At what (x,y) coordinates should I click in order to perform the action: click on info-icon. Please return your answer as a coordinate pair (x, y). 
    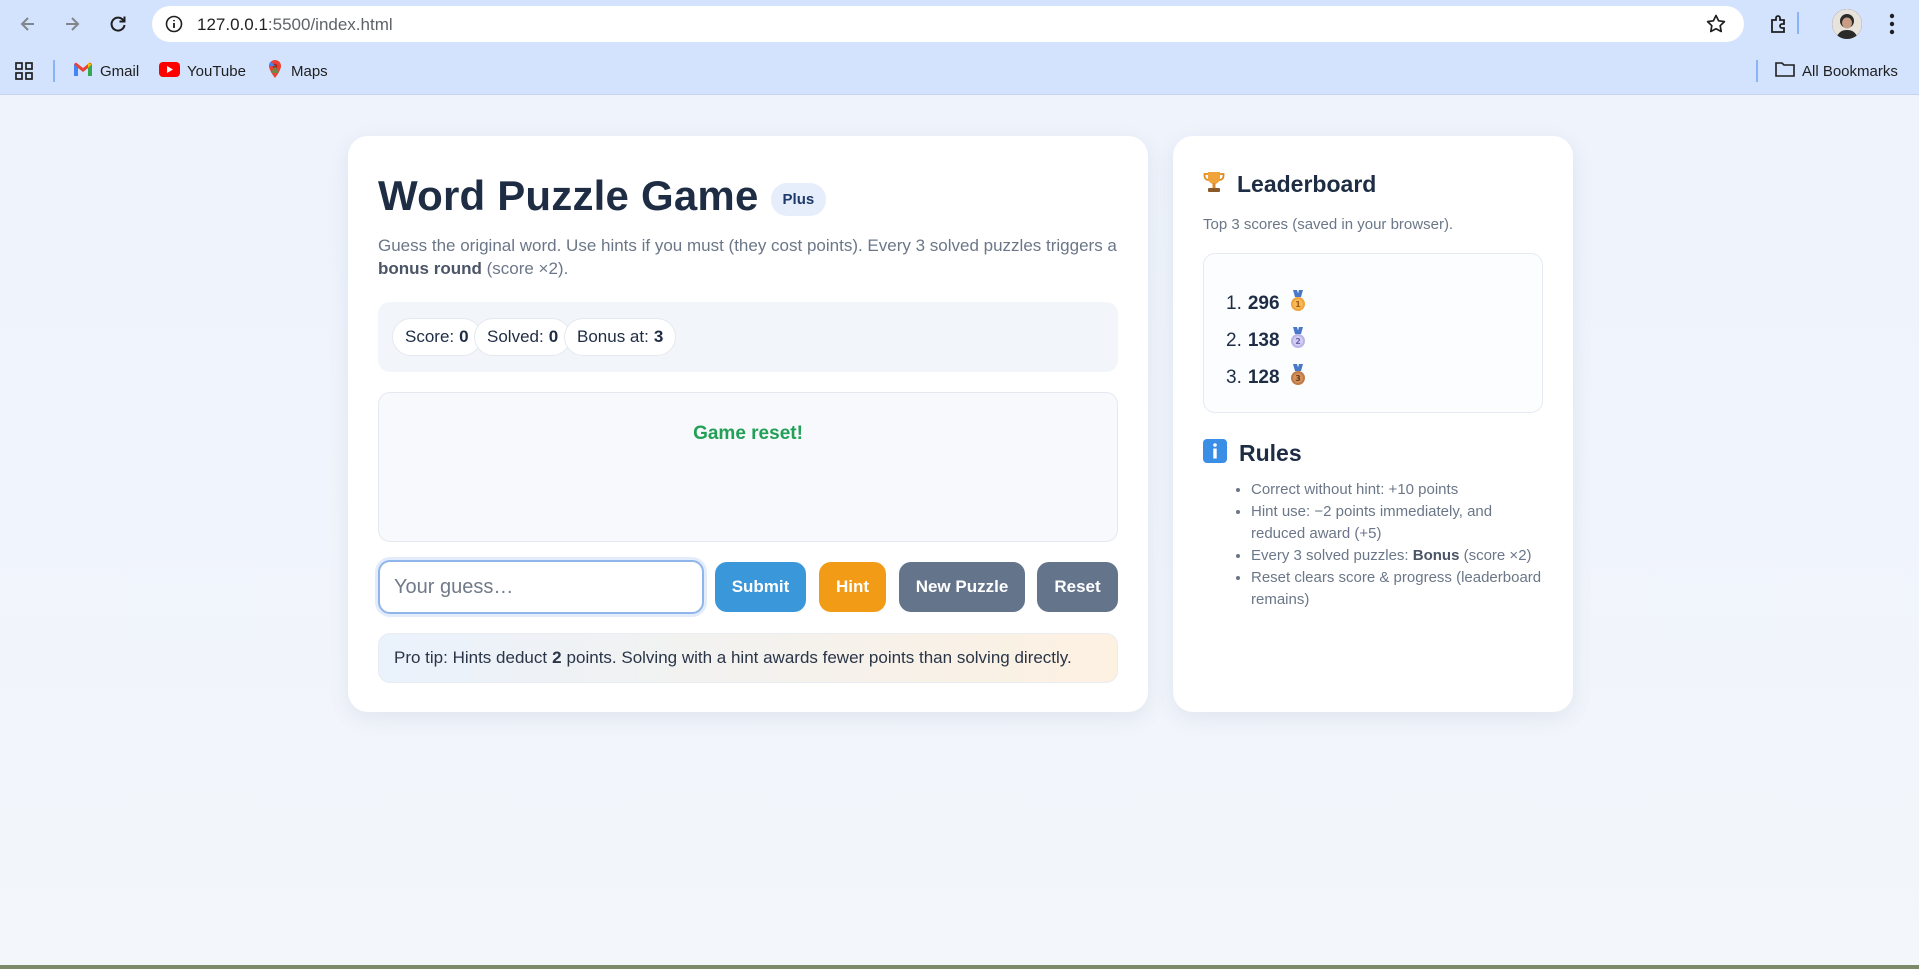
    Looking at the image, I should click on (1215, 453).